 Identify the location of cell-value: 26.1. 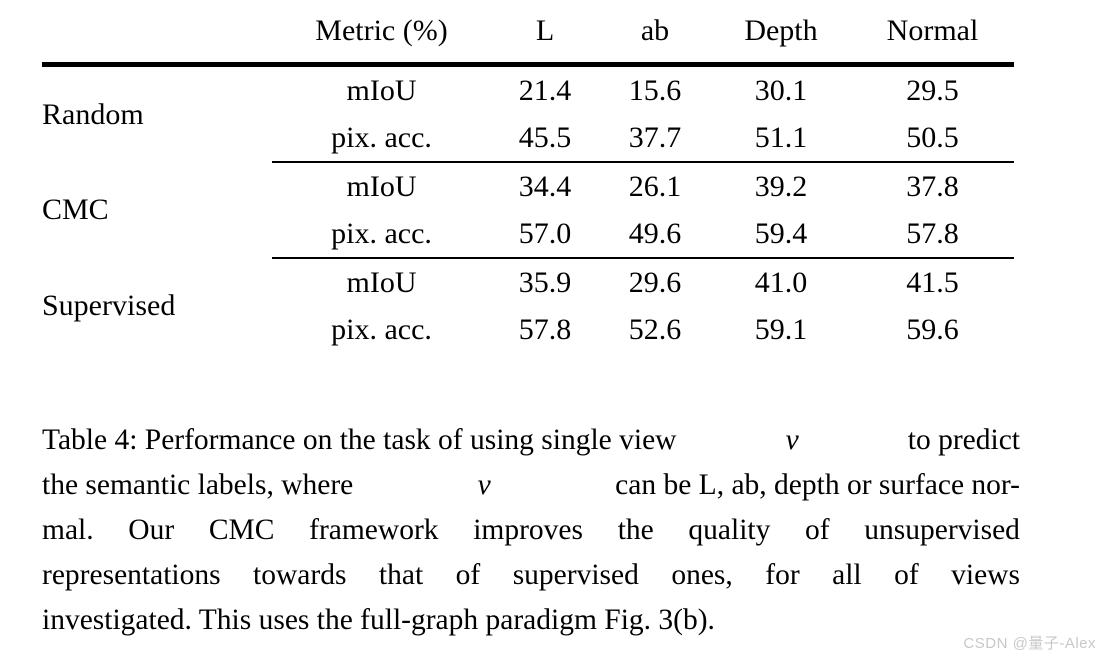
(655, 186).